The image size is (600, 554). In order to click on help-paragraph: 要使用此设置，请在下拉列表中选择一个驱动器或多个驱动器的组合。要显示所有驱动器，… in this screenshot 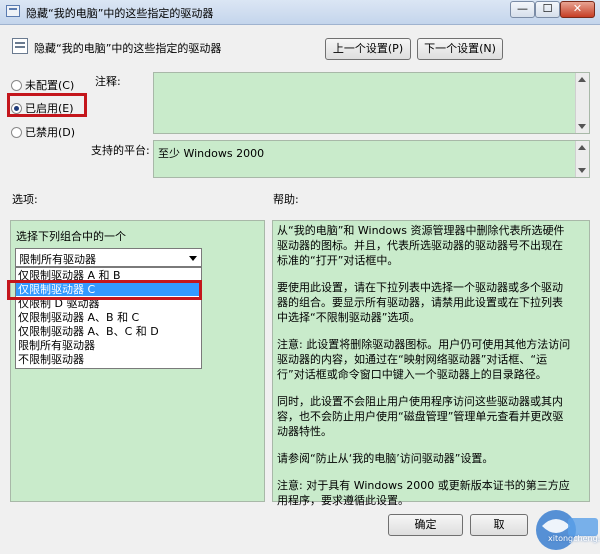, I will do `click(420, 302)`.